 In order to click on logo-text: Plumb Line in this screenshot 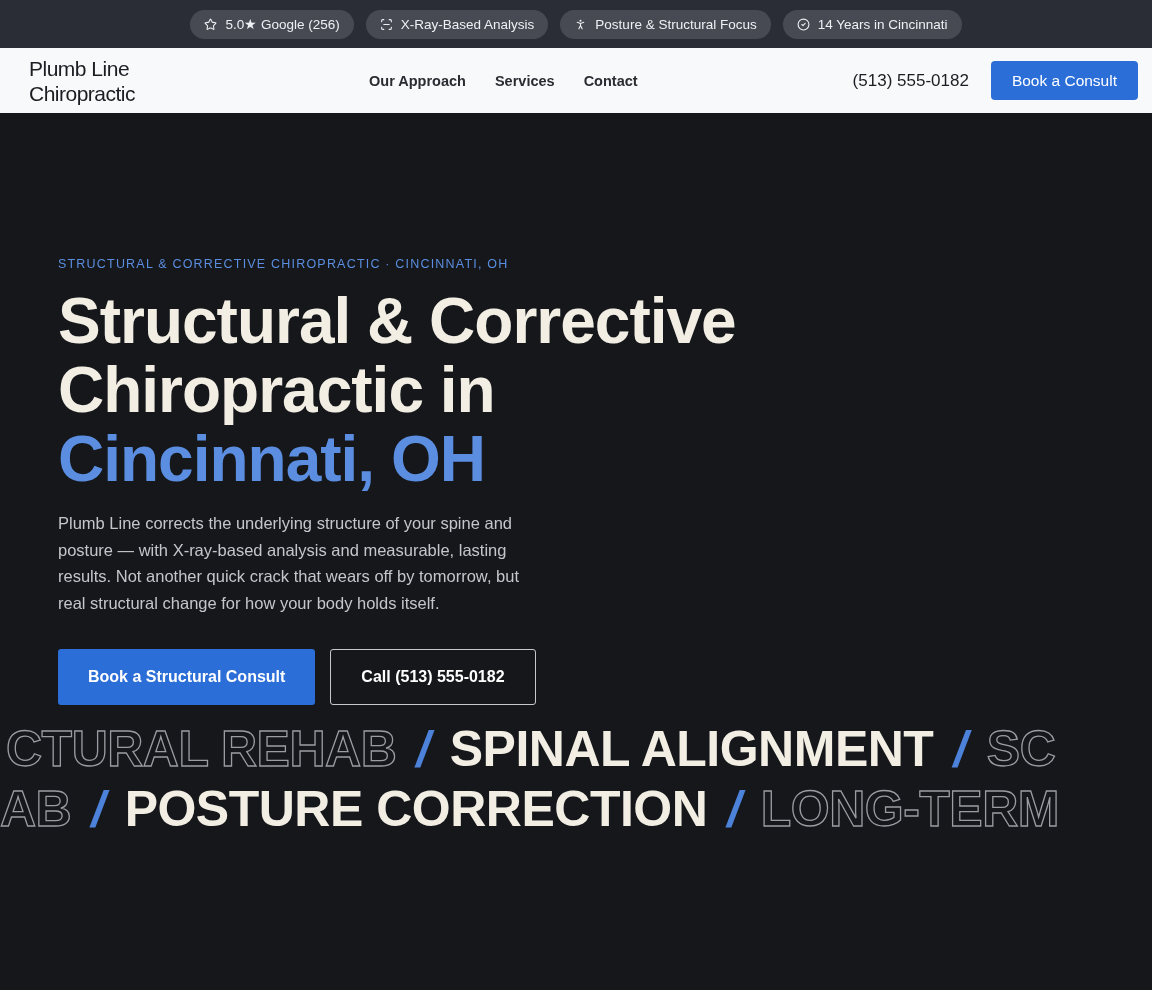, I will do `click(199, 68)`.